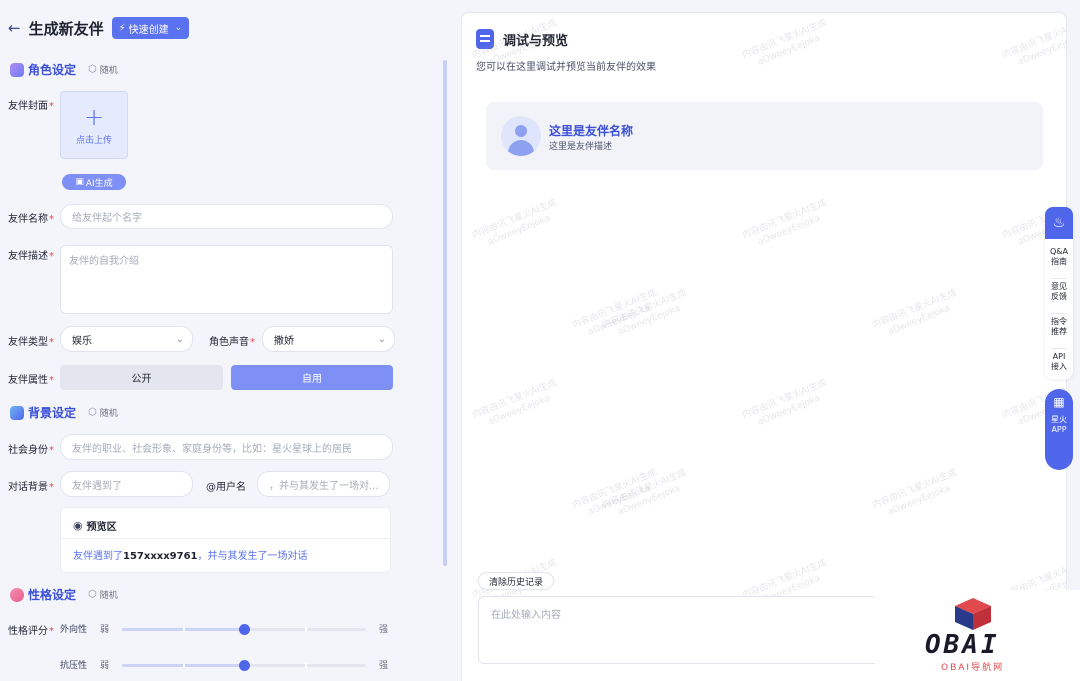 This screenshot has width=1080, height=681. What do you see at coordinates (126, 484) in the screenshot?
I see `dialog-input-1: 友伴遇到了` at bounding box center [126, 484].